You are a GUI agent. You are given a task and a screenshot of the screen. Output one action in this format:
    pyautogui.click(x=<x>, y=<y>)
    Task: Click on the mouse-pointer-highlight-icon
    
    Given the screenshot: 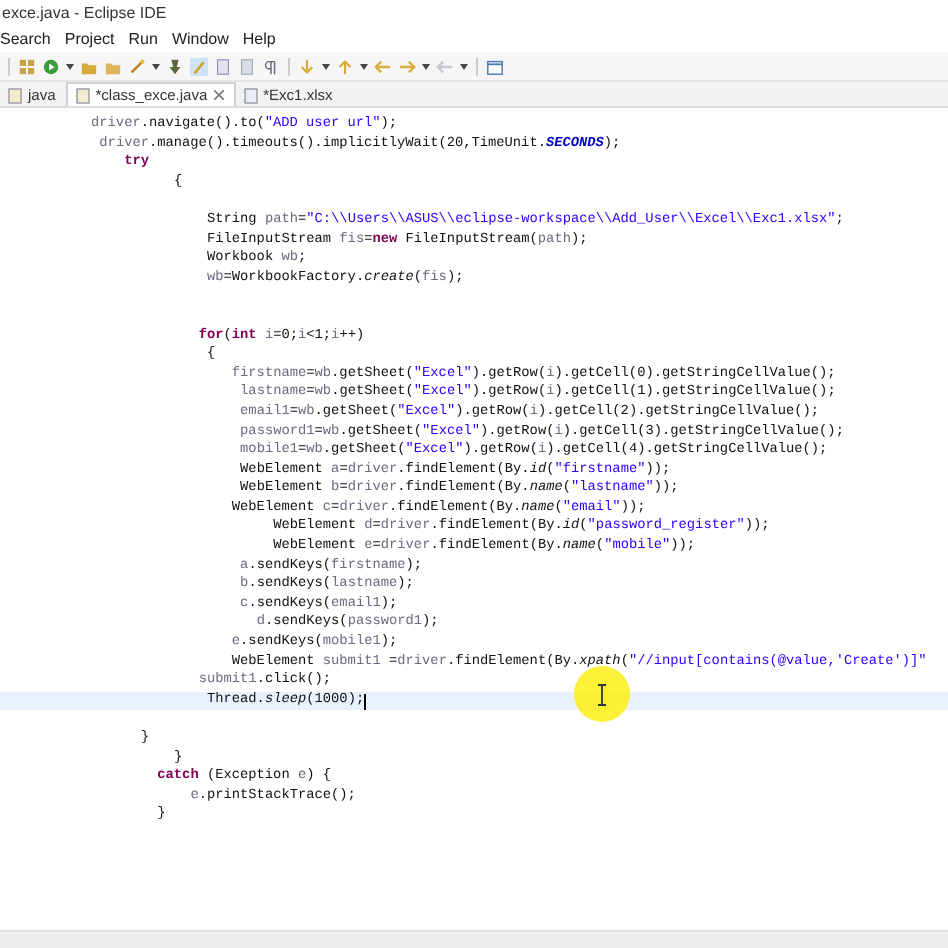 What is the action you would take?
    pyautogui.click(x=602, y=694)
    